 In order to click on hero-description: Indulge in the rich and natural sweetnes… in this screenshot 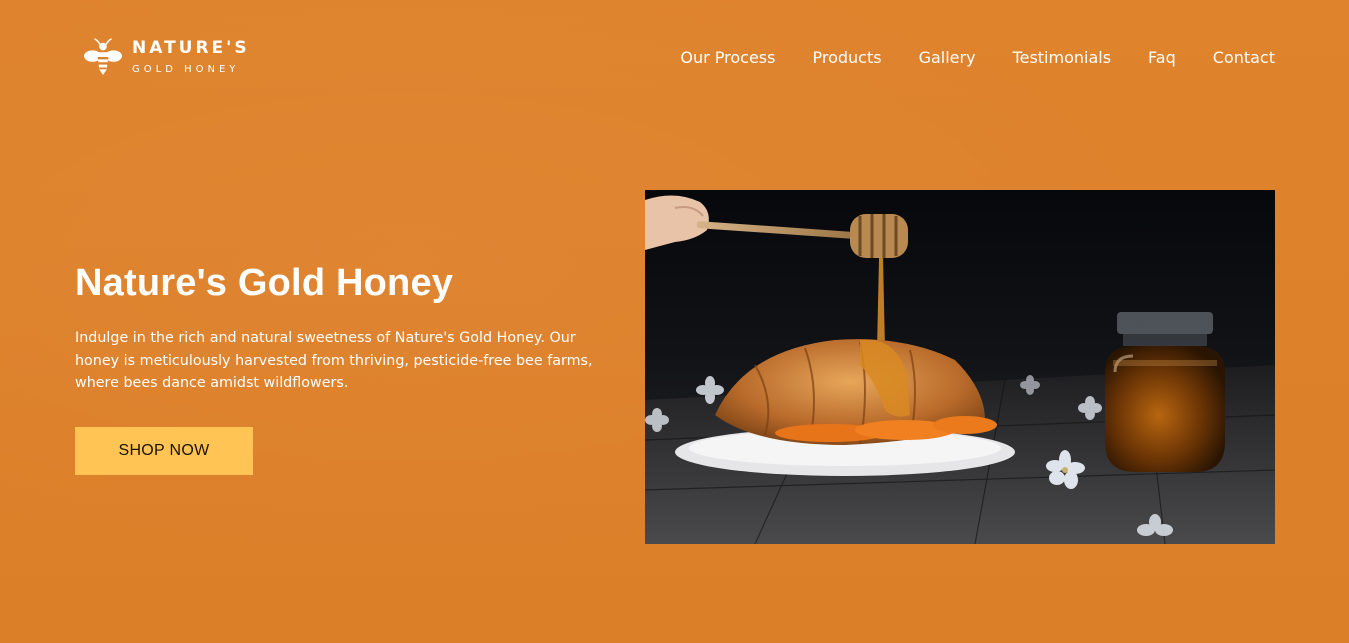, I will do `click(334, 360)`.